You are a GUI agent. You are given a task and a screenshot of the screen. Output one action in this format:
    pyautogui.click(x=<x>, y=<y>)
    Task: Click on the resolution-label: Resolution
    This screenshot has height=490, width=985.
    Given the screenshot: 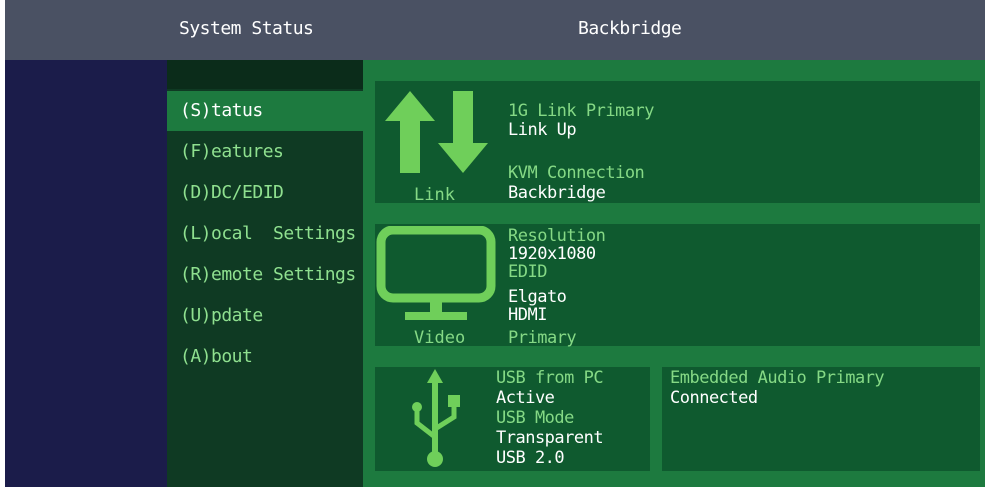 What is the action you would take?
    pyautogui.click(x=557, y=236)
    